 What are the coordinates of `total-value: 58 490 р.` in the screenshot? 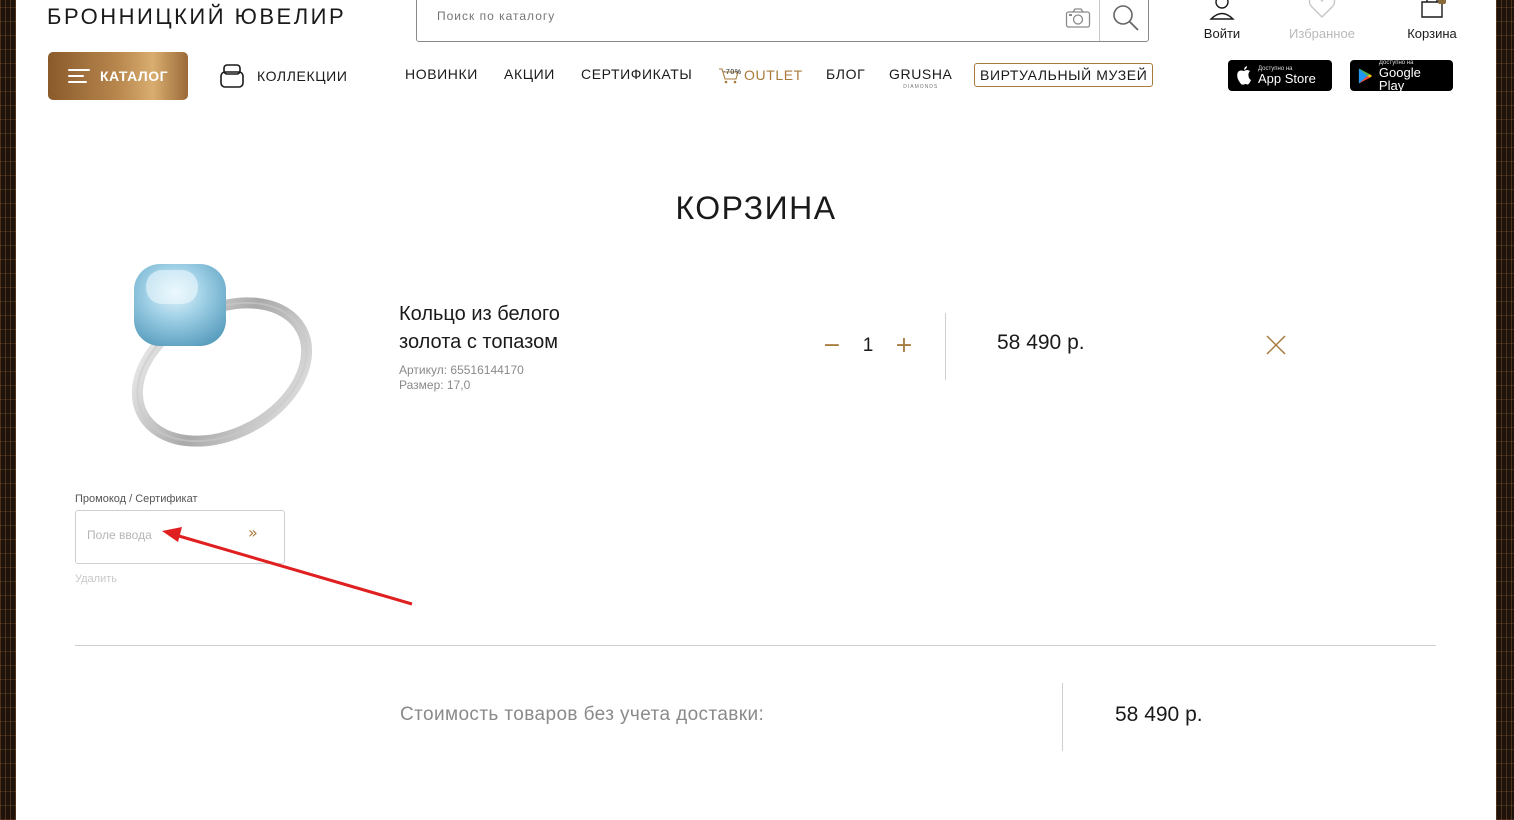 It's located at (1159, 714).